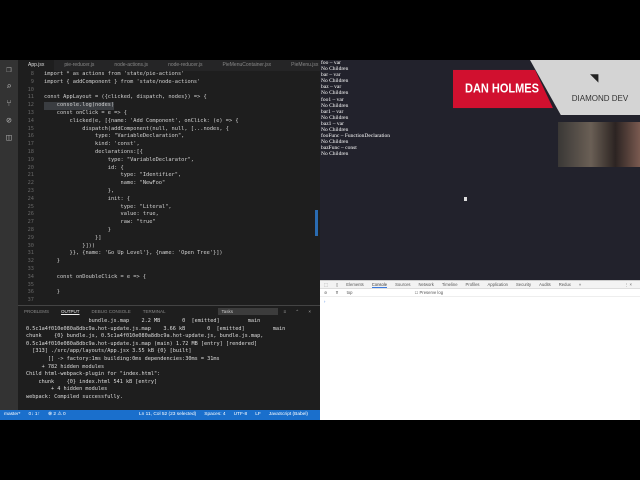 This screenshot has width=640, height=480. What do you see at coordinates (299, 312) in the screenshot?
I see `panel-close-icon: ≡ ⌃ ×` at bounding box center [299, 312].